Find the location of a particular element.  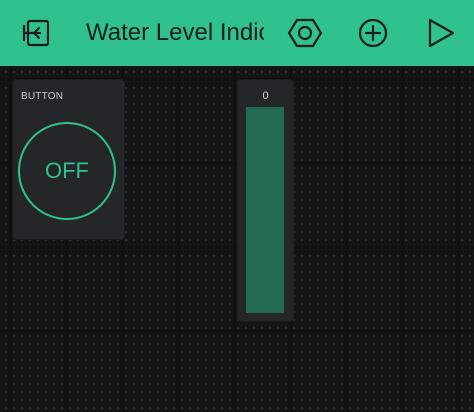

plus-circle-icon is located at coordinates (373, 33).